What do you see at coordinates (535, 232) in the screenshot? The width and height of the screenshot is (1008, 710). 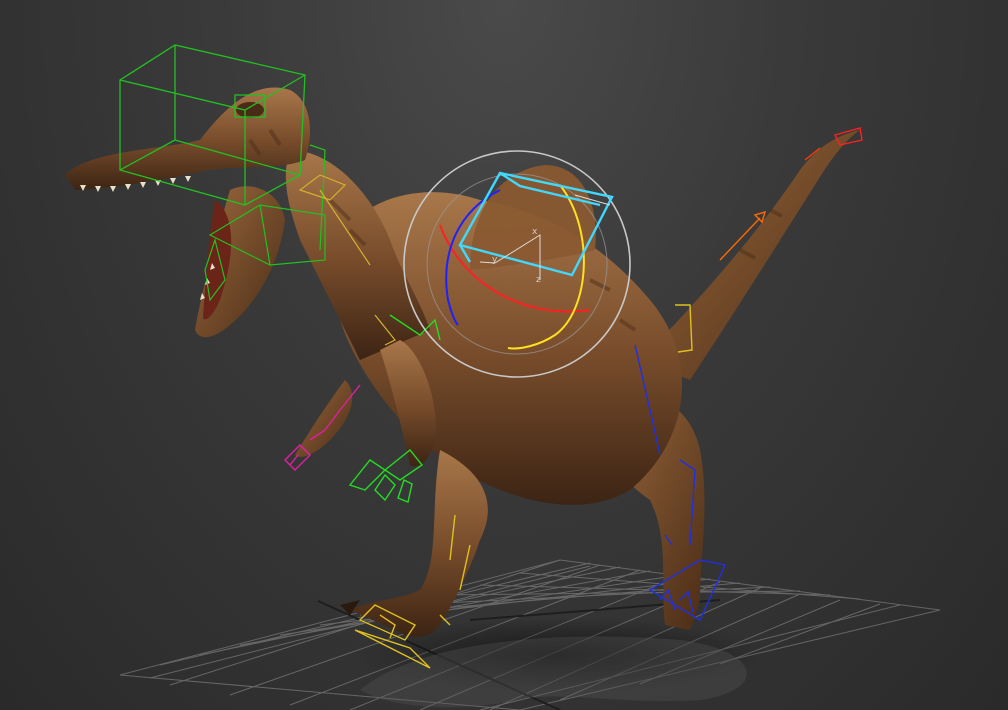 I see `gizmo-x-label: x` at bounding box center [535, 232].